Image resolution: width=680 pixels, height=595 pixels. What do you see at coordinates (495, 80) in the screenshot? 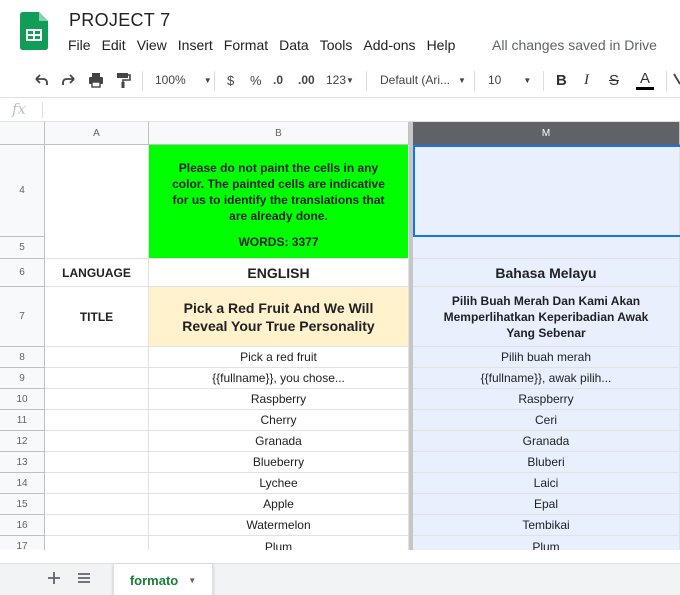
I see `font-size-value: 10` at bounding box center [495, 80].